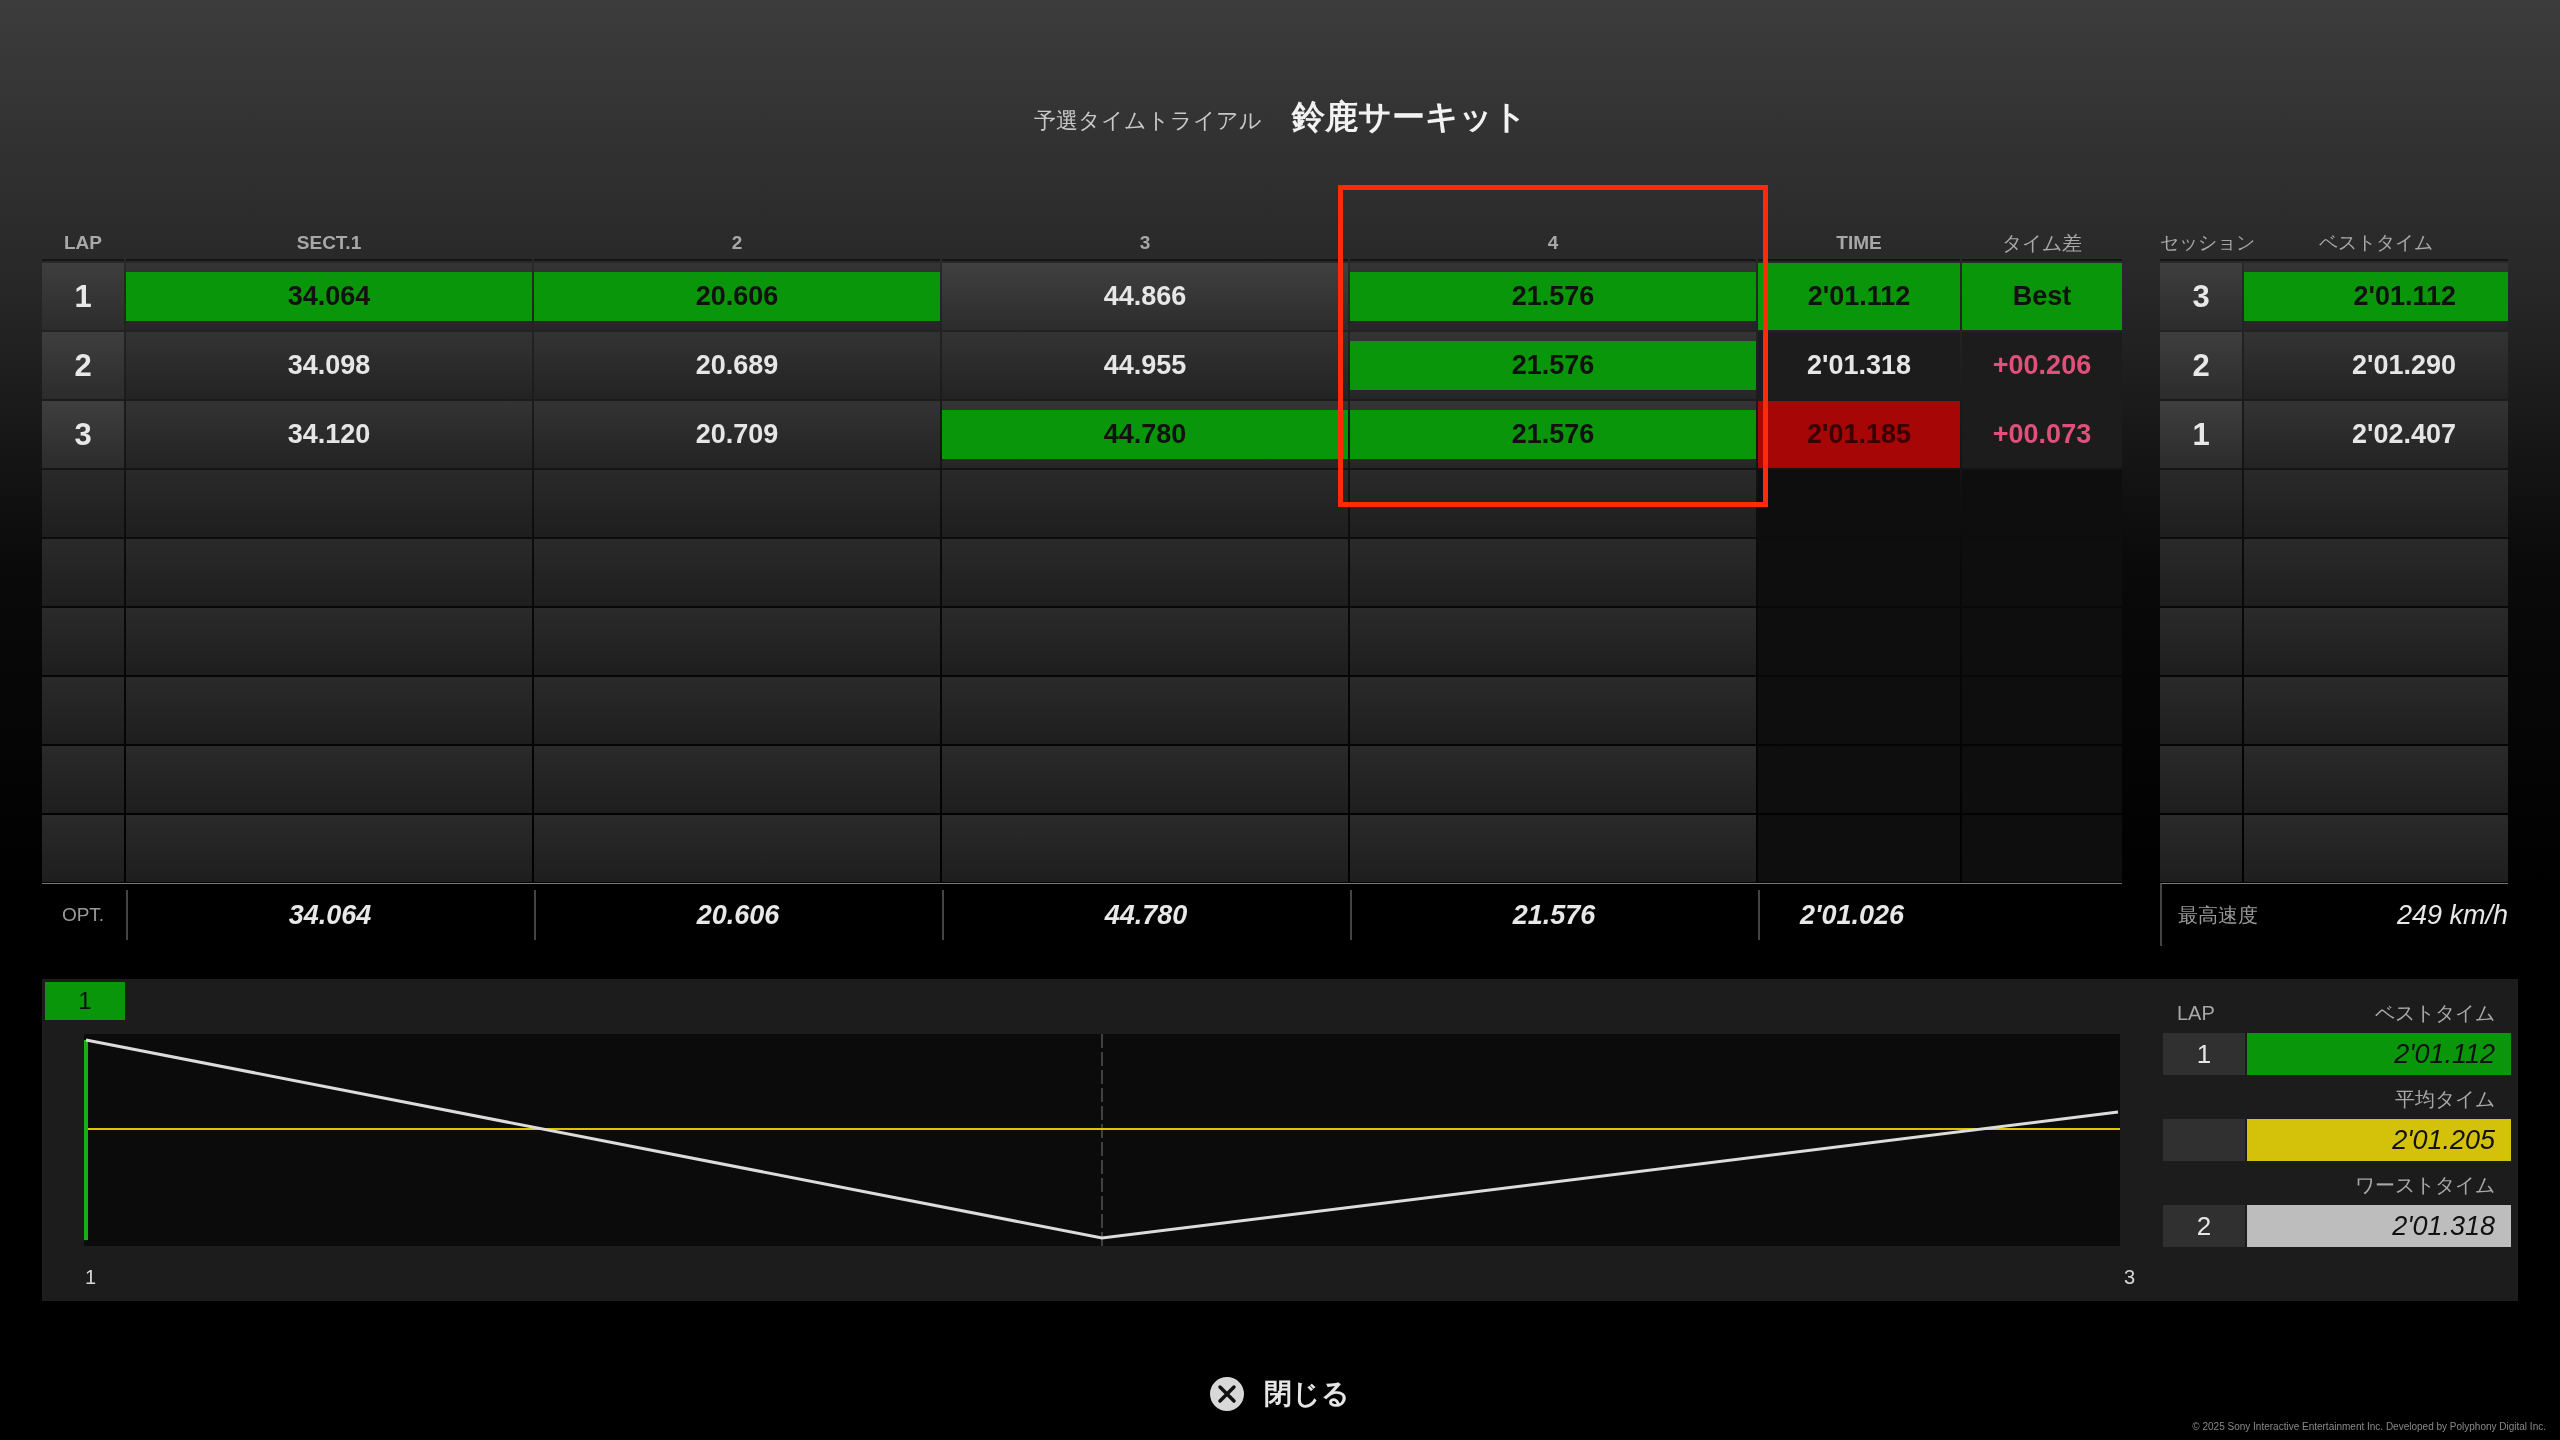 This screenshot has height=1440, width=2560. I want to click on table-cell: 34.098, so click(329, 365).